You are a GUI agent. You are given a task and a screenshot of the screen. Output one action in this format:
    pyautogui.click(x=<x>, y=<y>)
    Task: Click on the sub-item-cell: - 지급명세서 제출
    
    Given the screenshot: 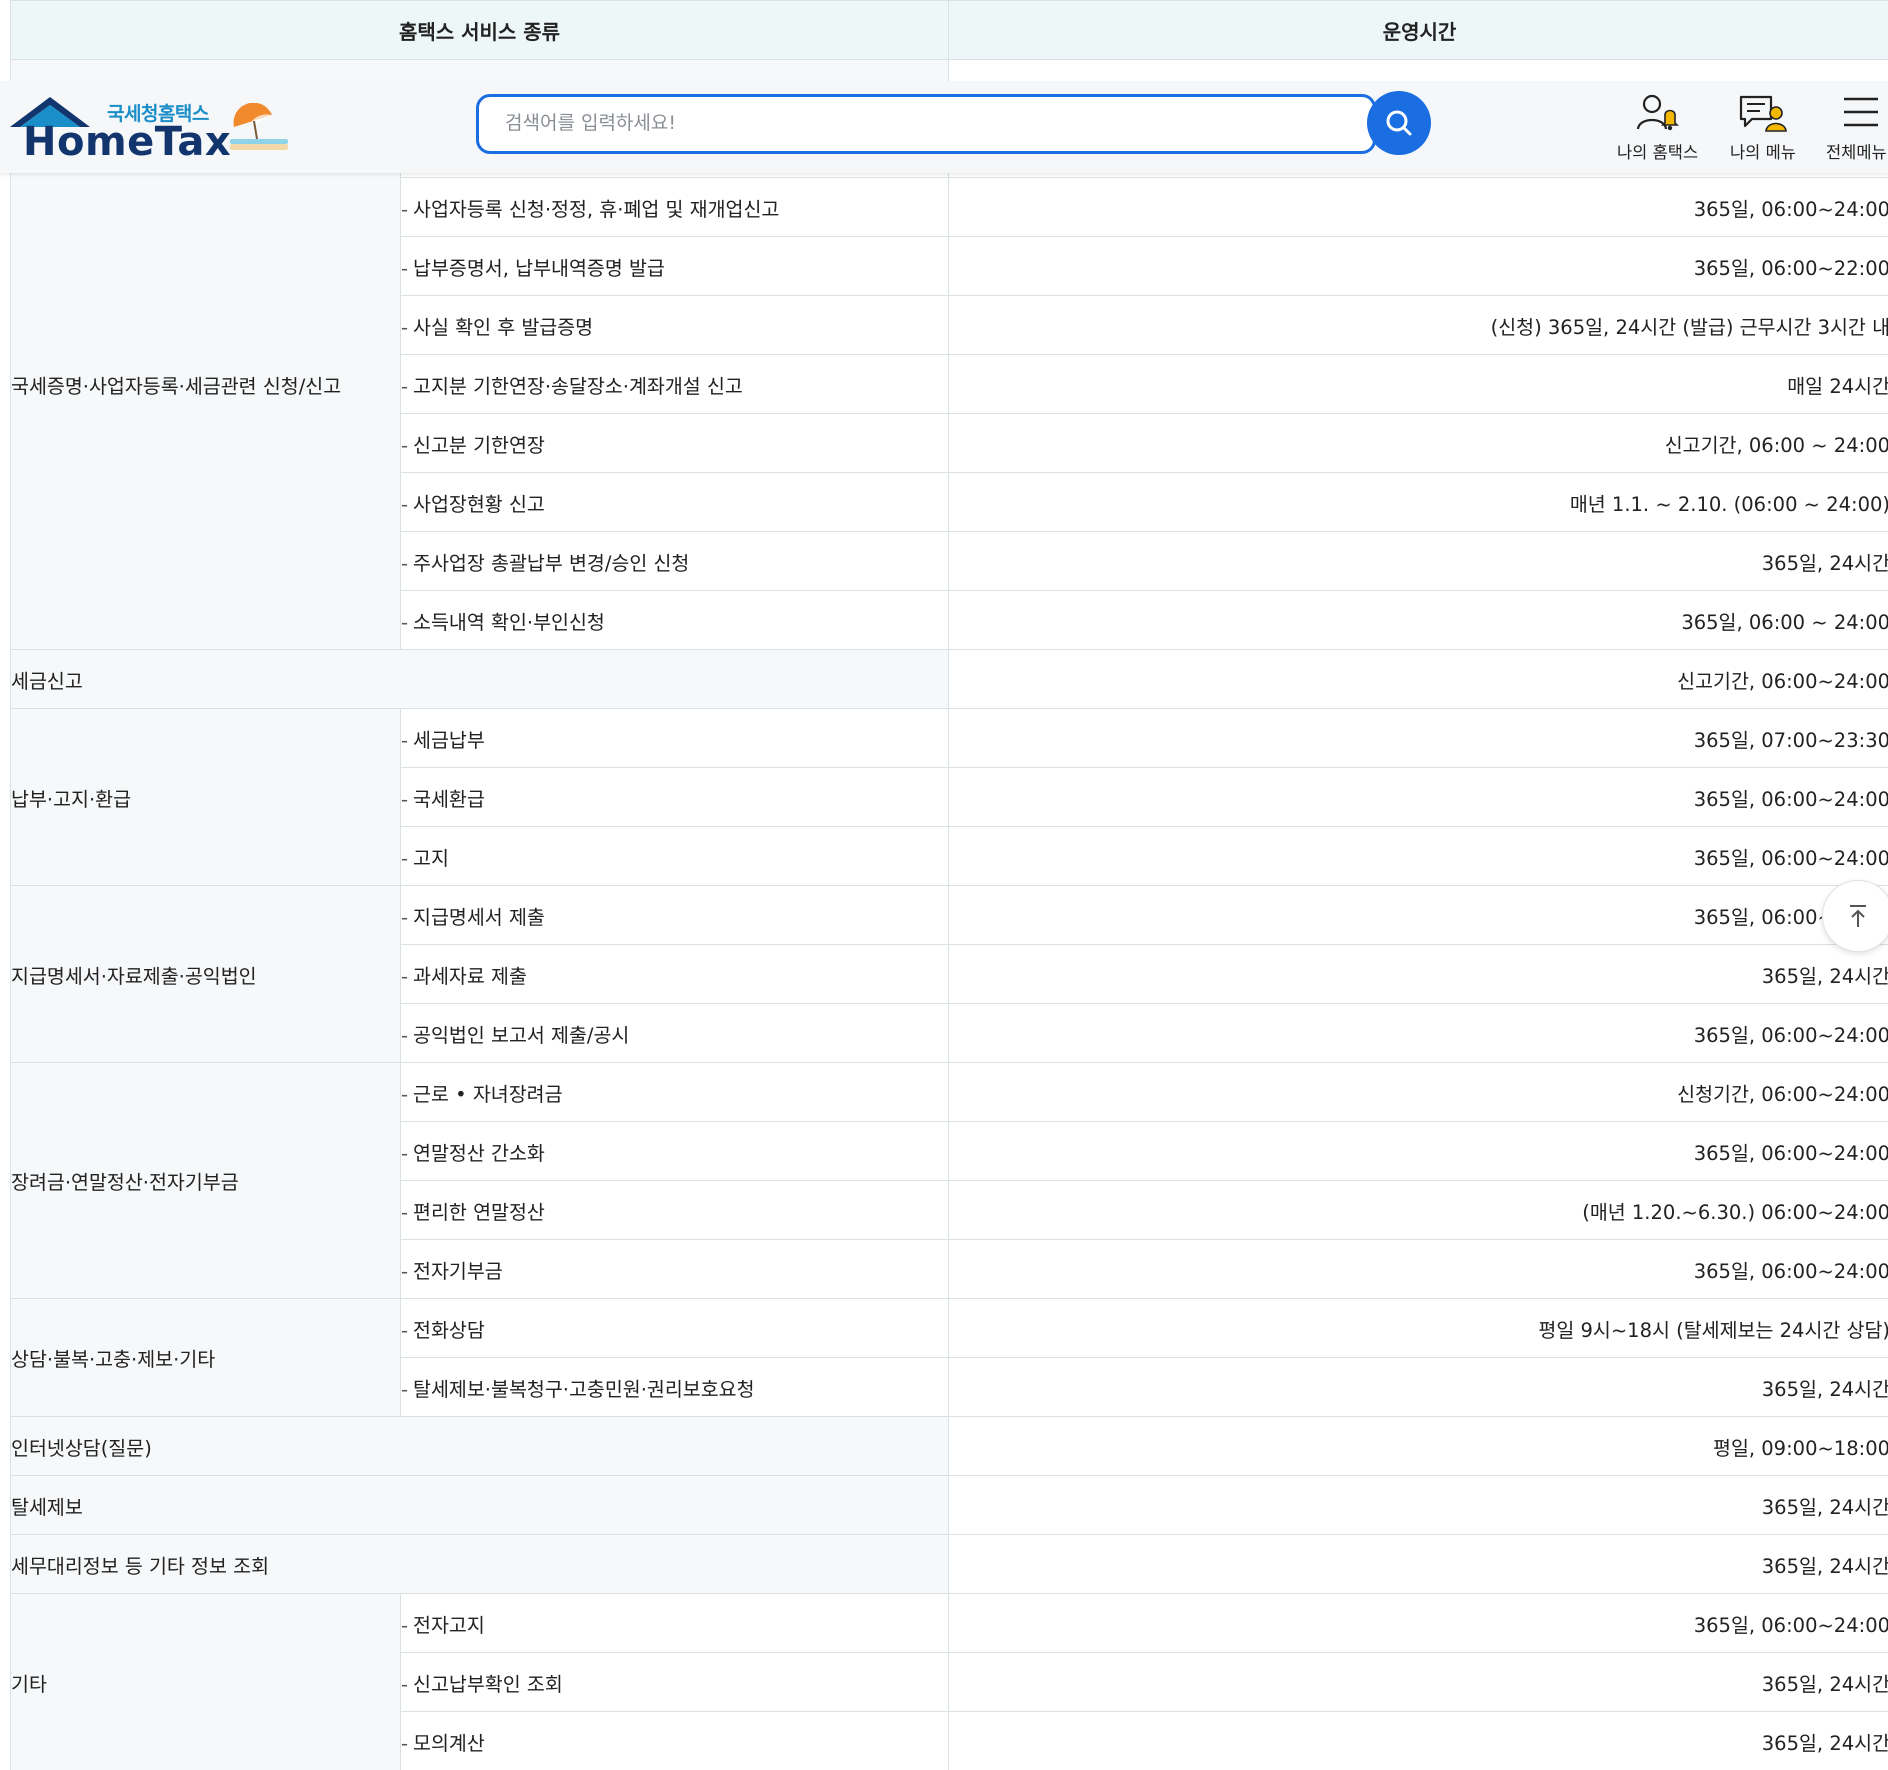 What is the action you would take?
    pyautogui.click(x=674, y=915)
    